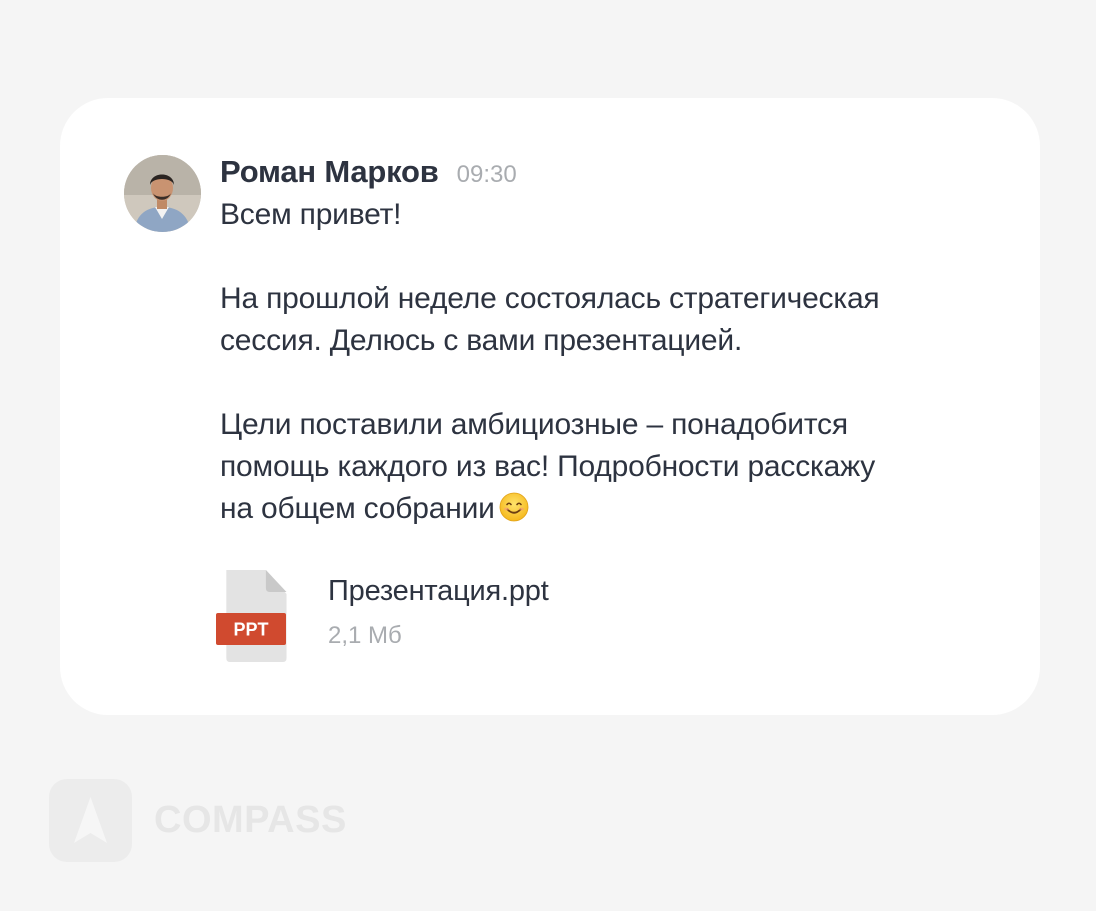 This screenshot has height=911, width=1096. I want to click on author-name: Роман Марков, so click(329, 172).